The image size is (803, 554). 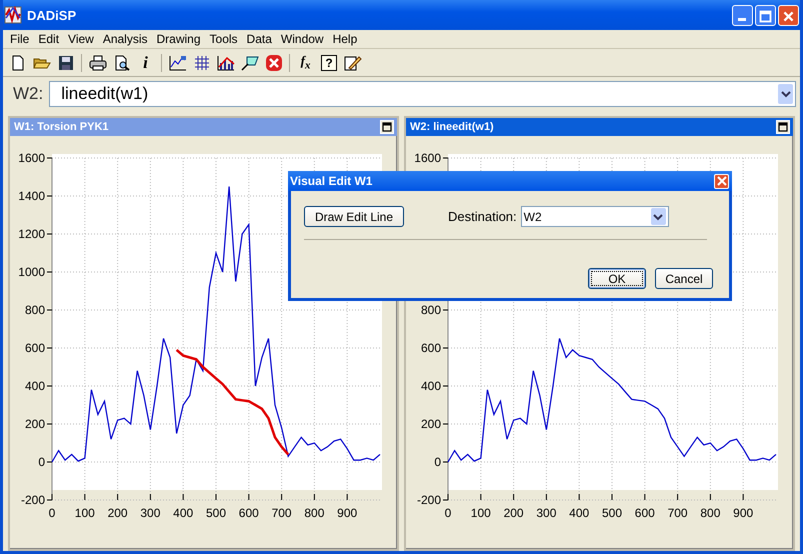 I want to click on app-logo-icon, so click(x=13, y=15).